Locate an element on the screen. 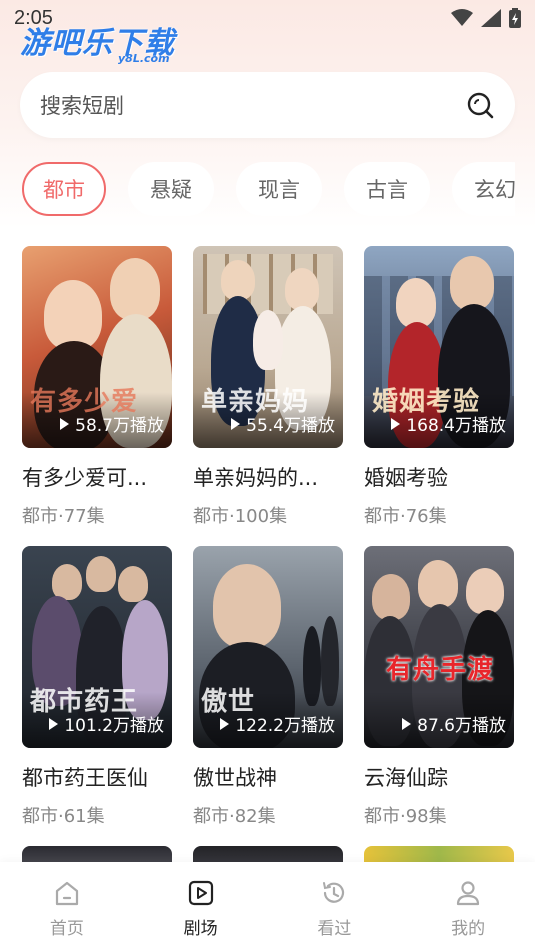  drama-poster: 单亲妈妈 55.4万播放 is located at coordinates (268, 347).